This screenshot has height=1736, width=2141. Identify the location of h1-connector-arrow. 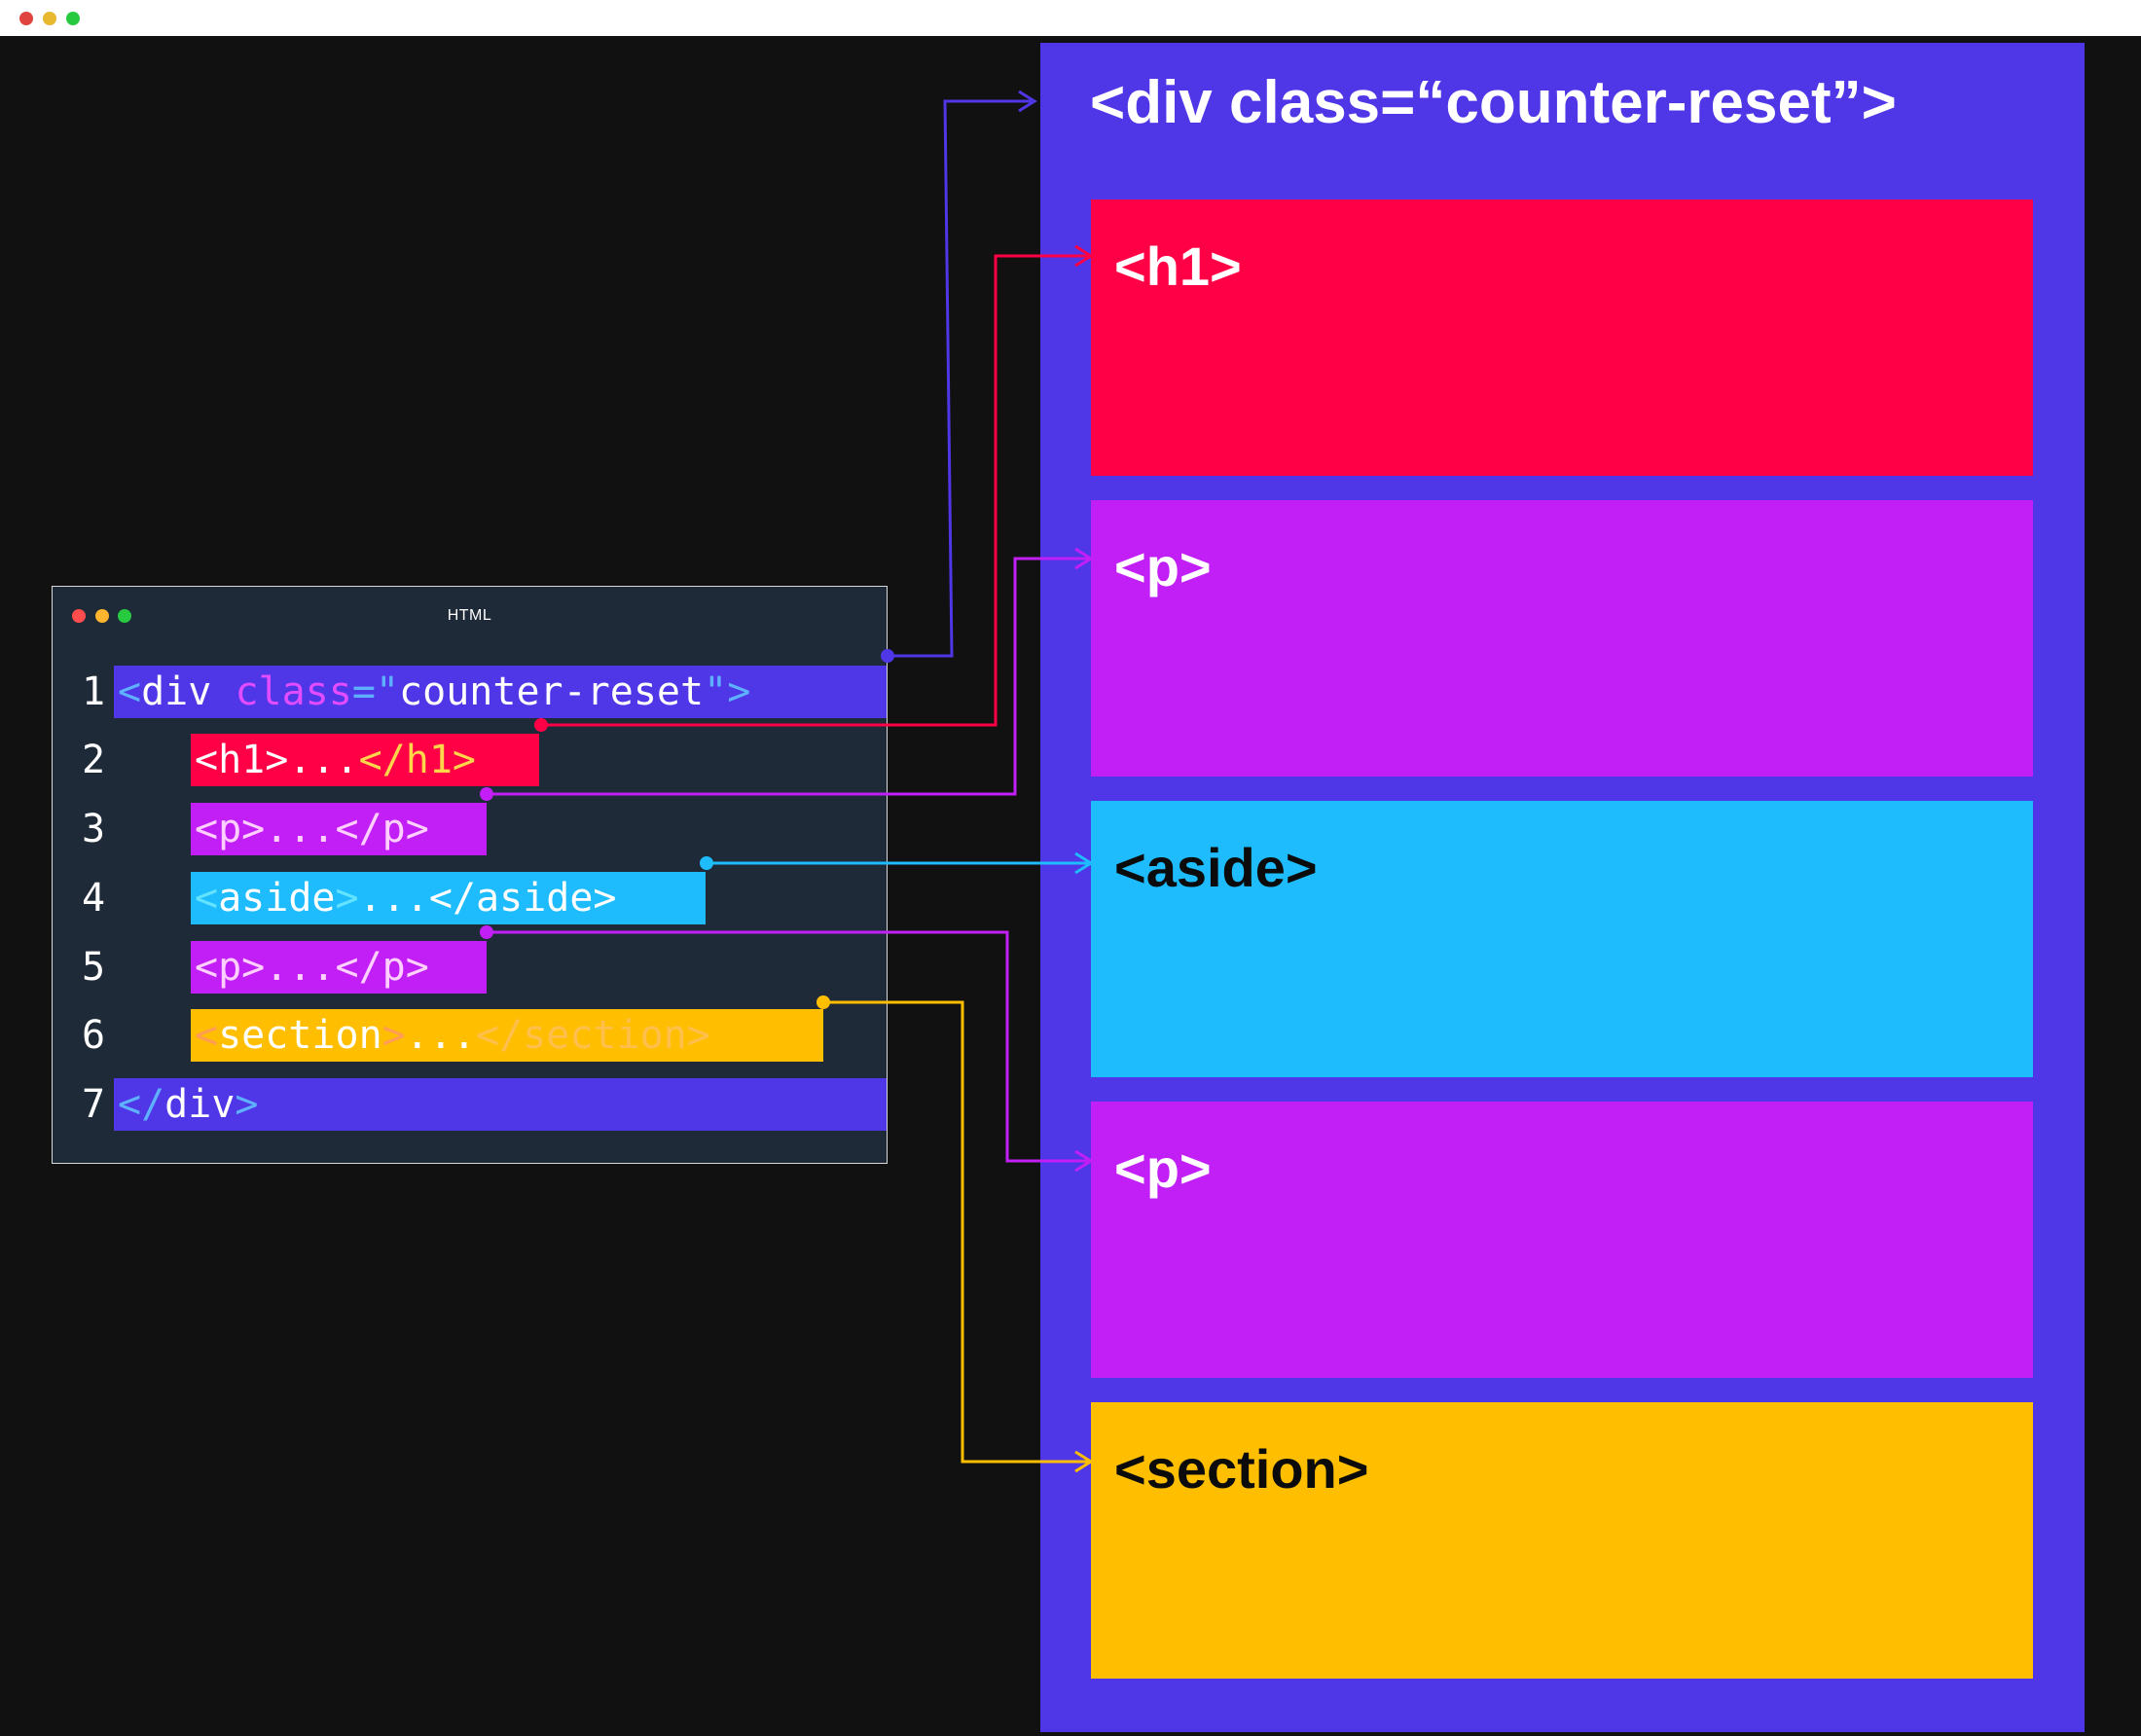
(814, 488).